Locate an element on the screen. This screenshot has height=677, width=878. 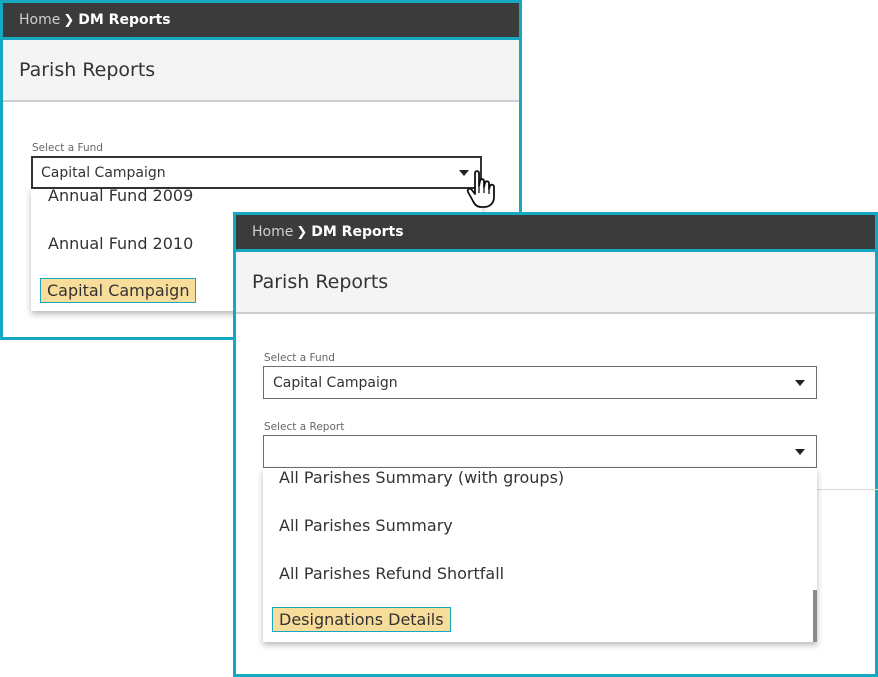
hand-pointer-icon is located at coordinates (480, 189).